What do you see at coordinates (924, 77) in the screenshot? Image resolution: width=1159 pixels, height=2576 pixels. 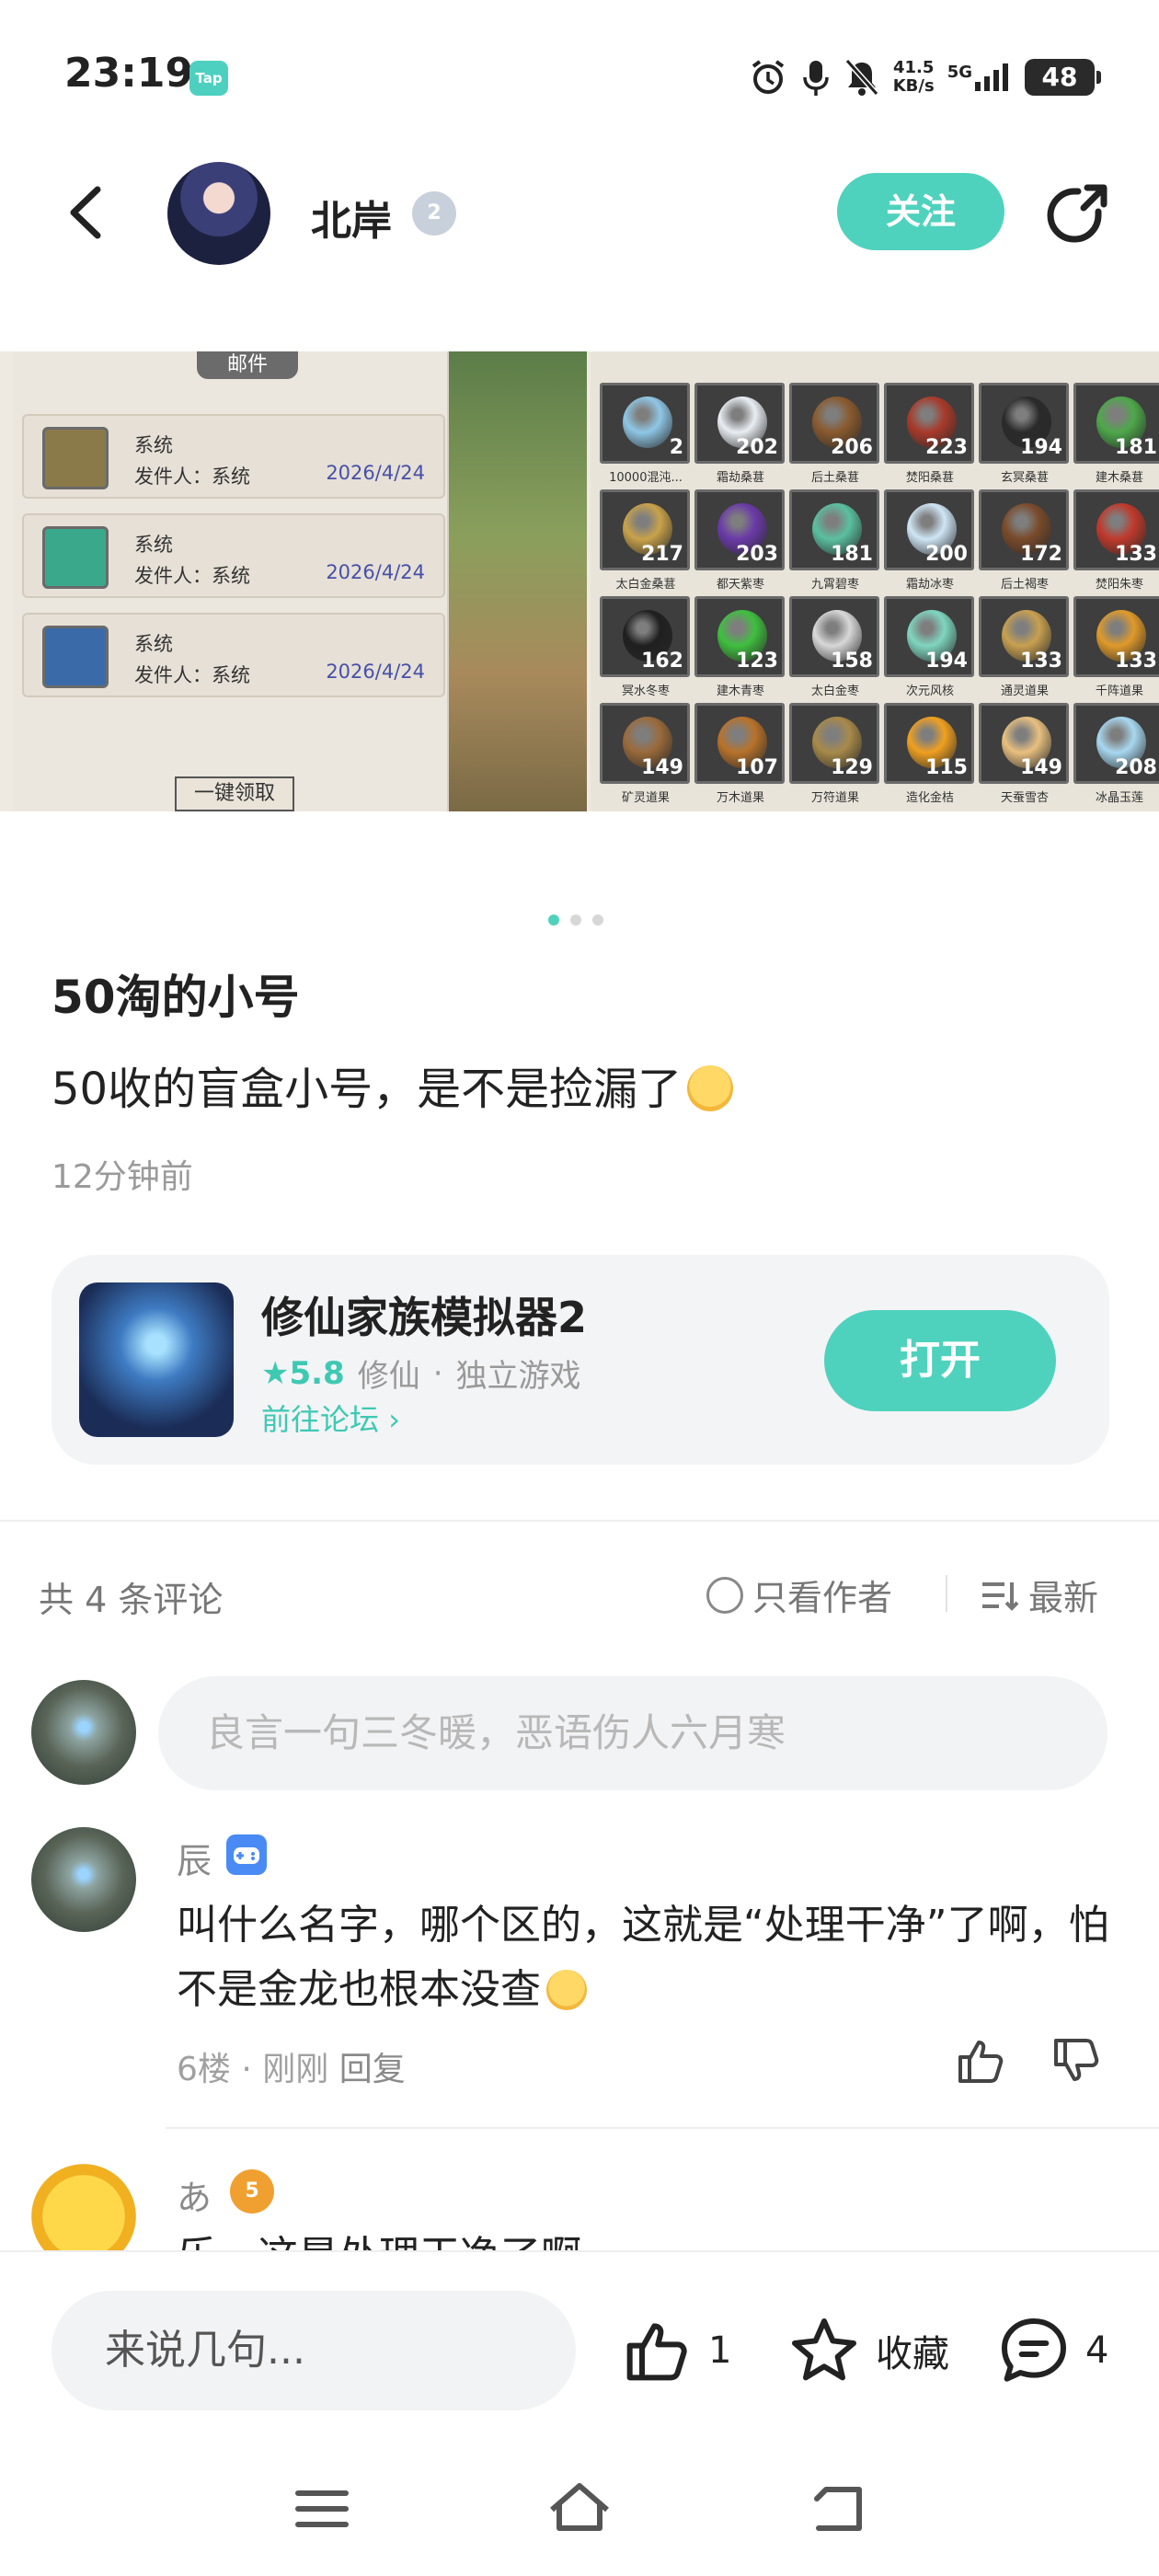 I see `system-icons: 41.5 KB/s 5G 48` at bounding box center [924, 77].